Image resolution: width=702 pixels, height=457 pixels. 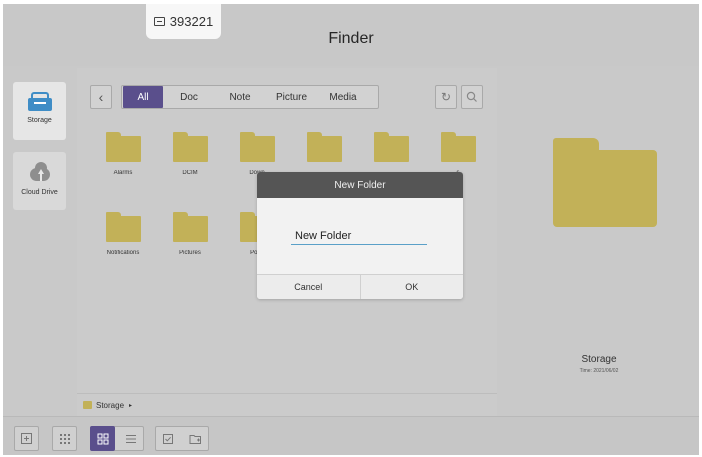 I want to click on ok-button: OK, so click(x=411, y=287).